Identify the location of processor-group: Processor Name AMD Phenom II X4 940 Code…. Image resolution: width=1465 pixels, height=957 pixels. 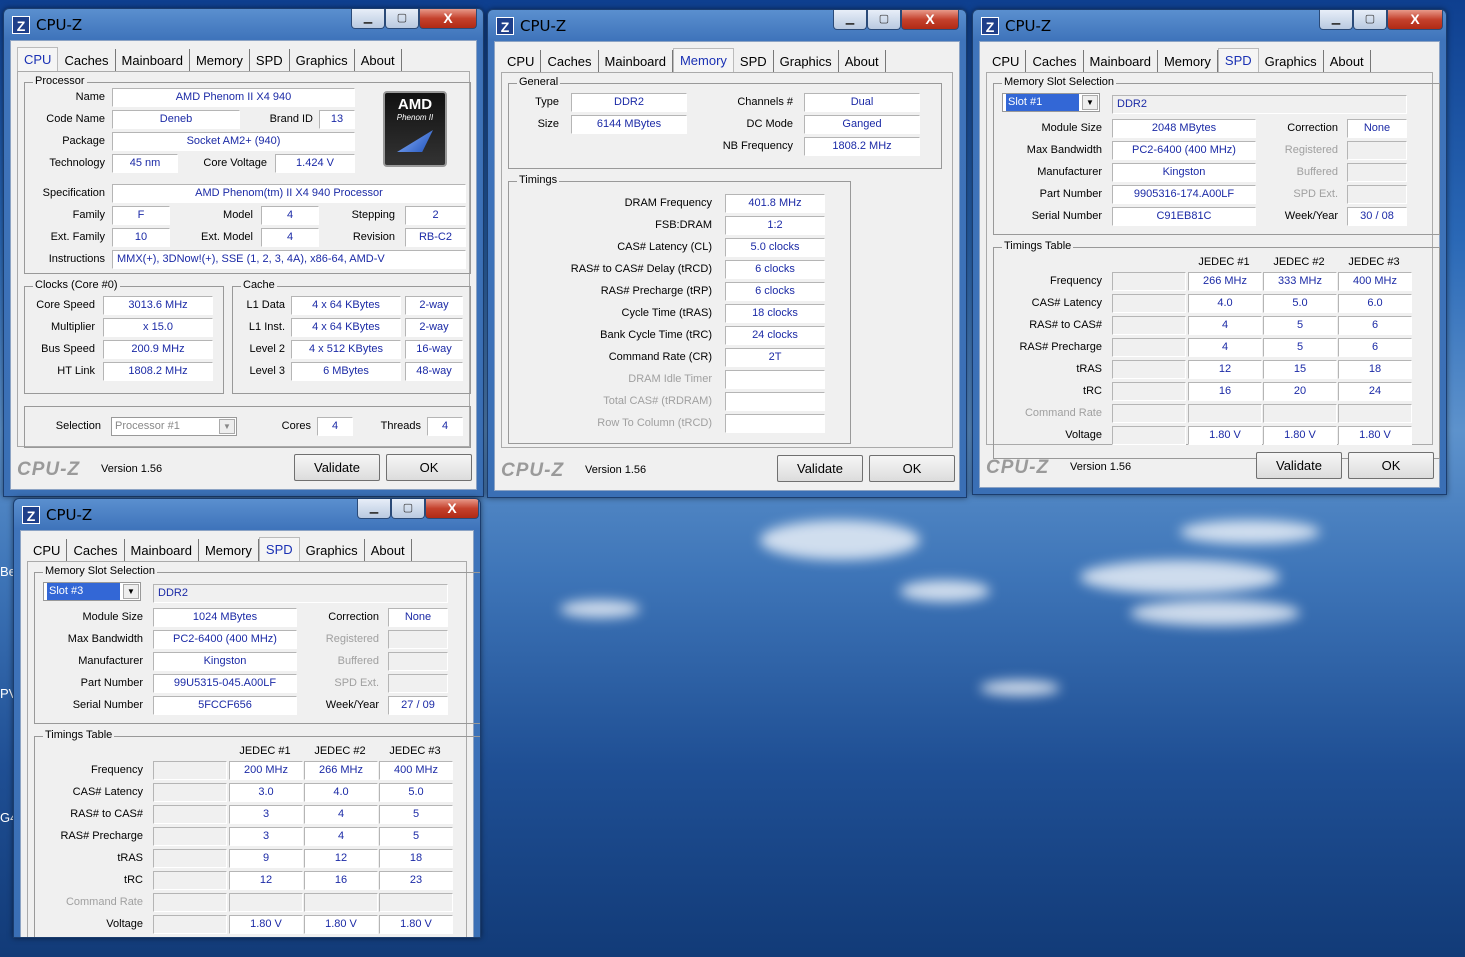
(247, 174).